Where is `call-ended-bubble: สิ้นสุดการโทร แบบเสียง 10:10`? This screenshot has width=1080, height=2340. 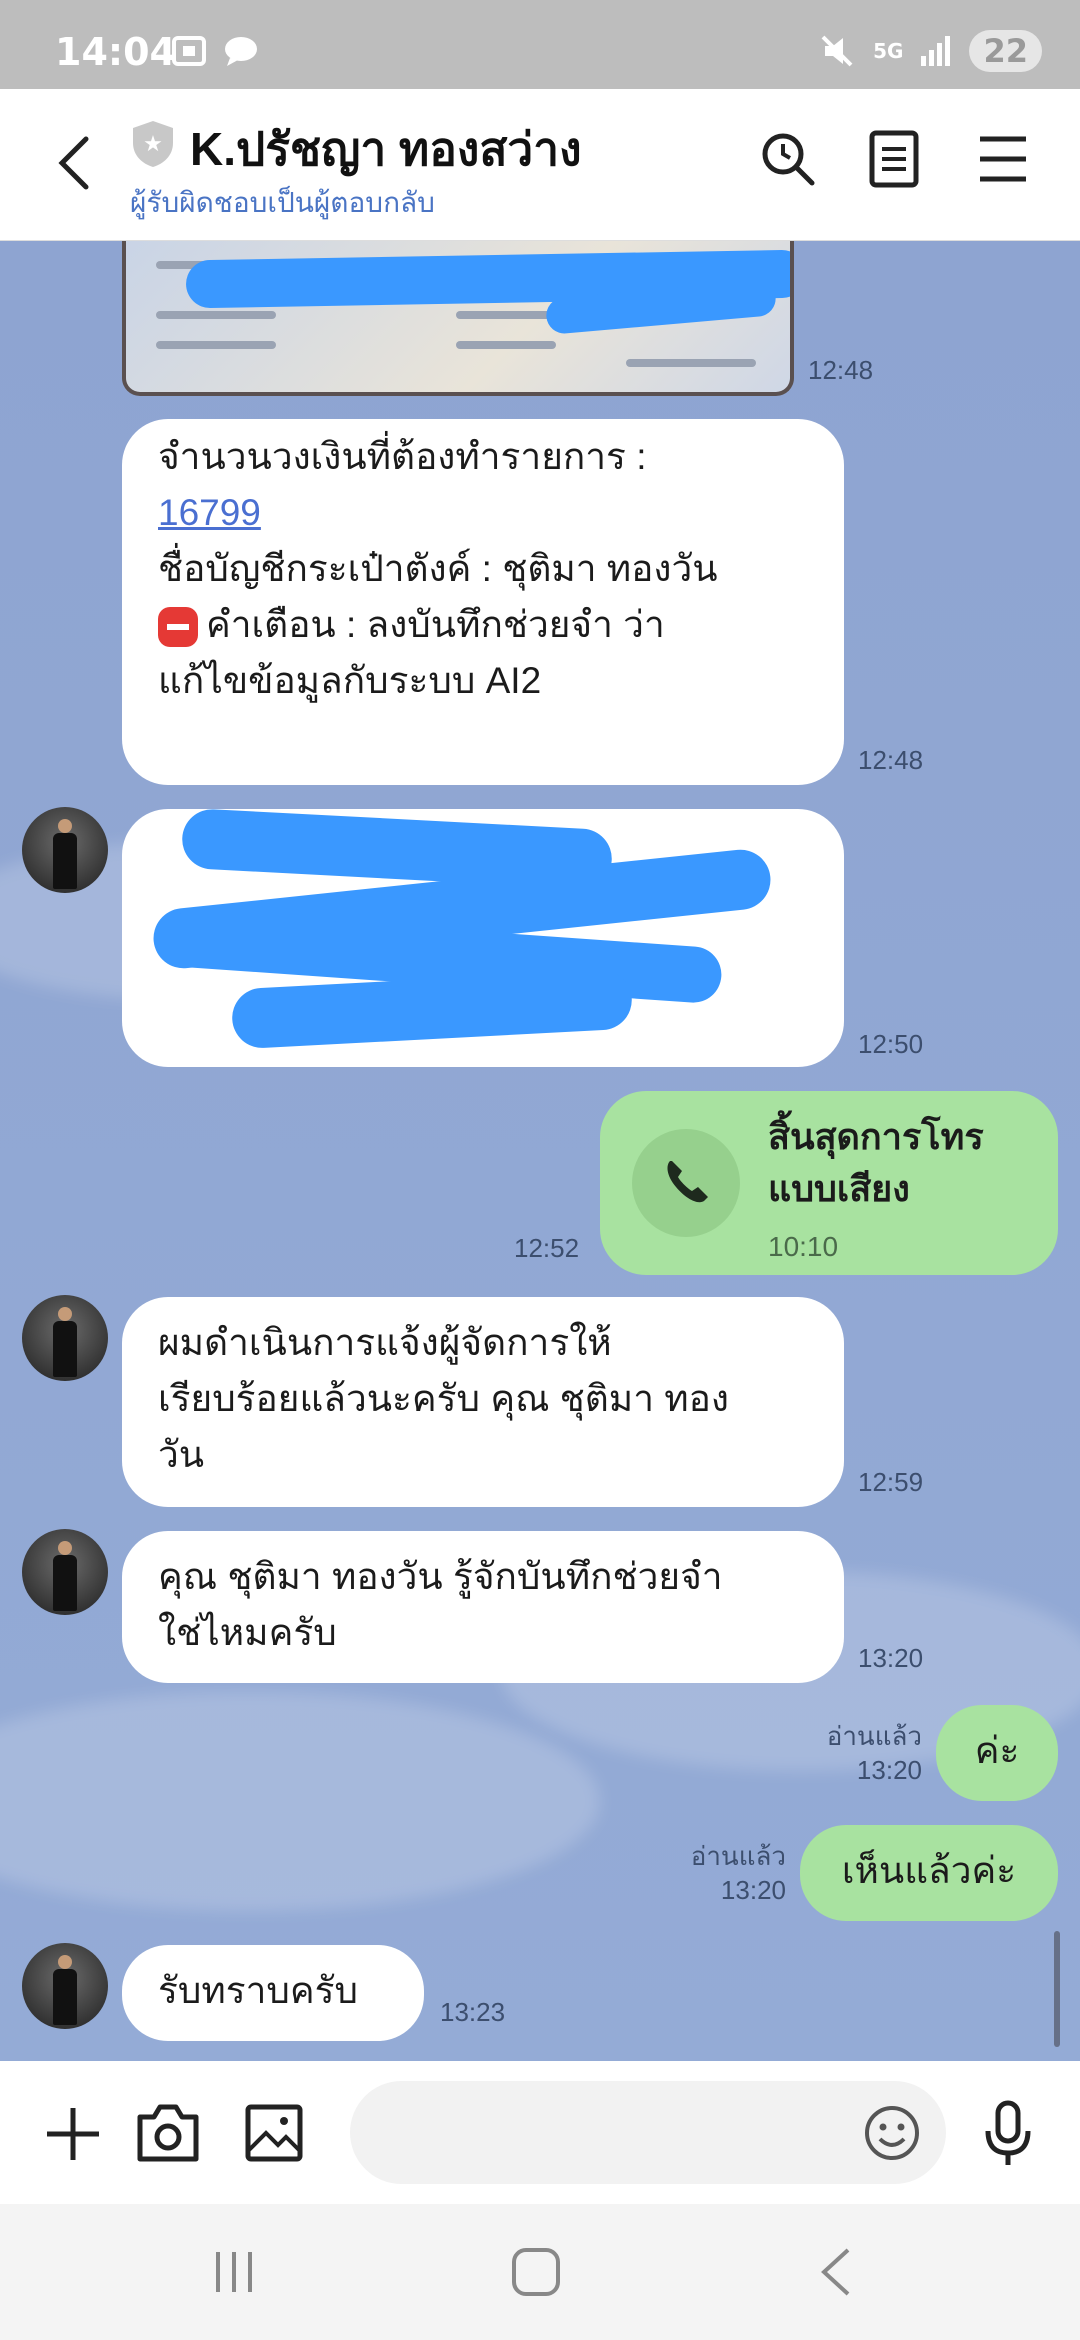
call-ended-bubble: สิ้นสุดการโทร แบบเสียง 10:10 is located at coordinates (829, 1183).